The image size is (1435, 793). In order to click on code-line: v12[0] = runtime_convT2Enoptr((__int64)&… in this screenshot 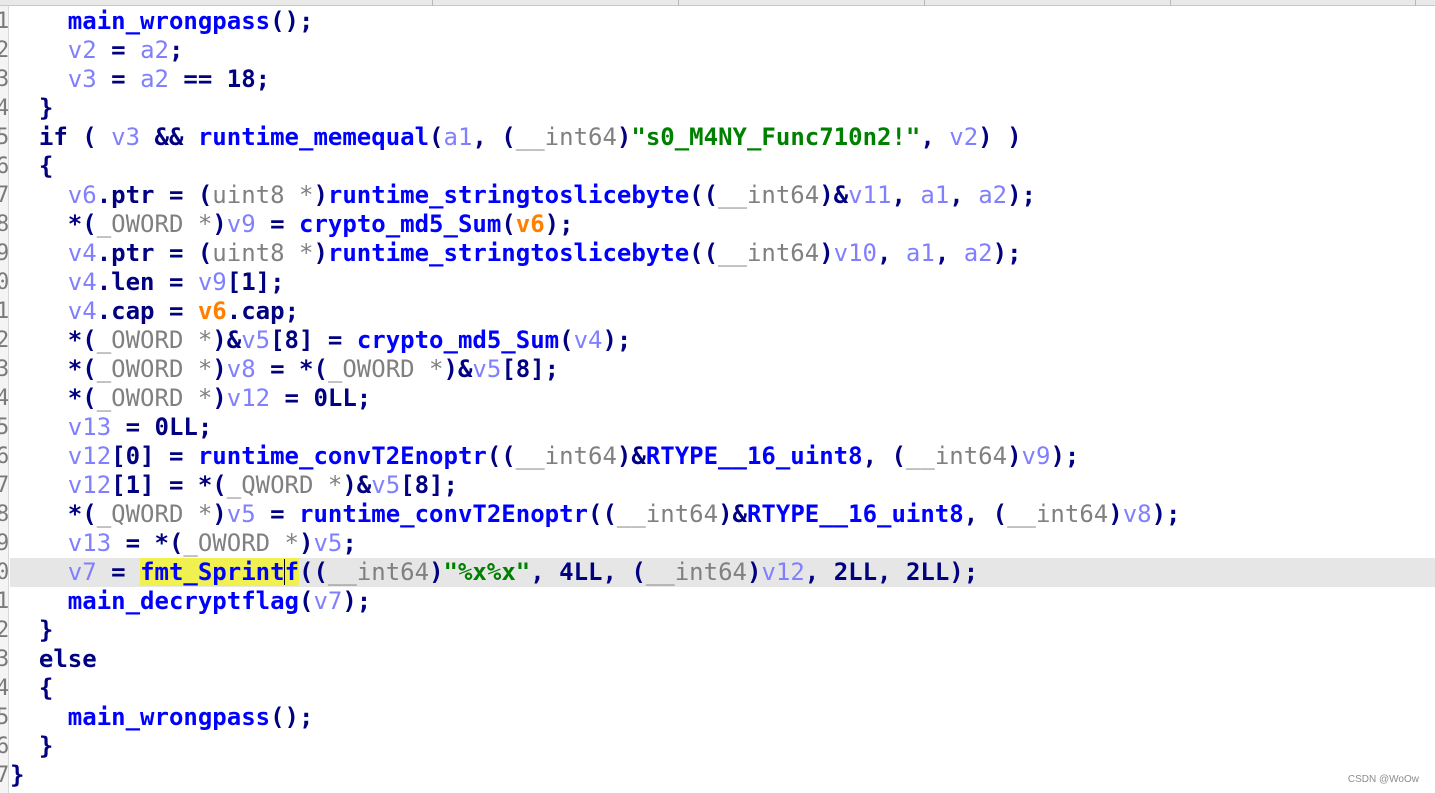, I will do `click(722, 456)`.